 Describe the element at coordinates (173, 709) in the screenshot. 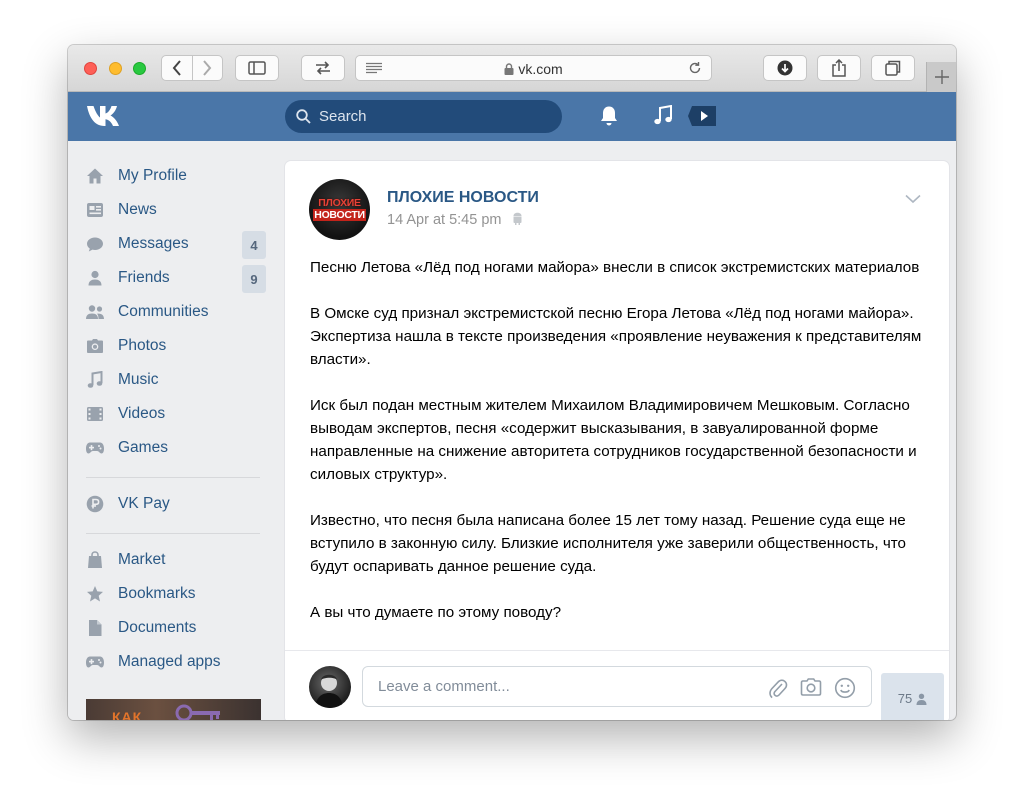

I see `sidebar-ad-banner: КАК` at that location.